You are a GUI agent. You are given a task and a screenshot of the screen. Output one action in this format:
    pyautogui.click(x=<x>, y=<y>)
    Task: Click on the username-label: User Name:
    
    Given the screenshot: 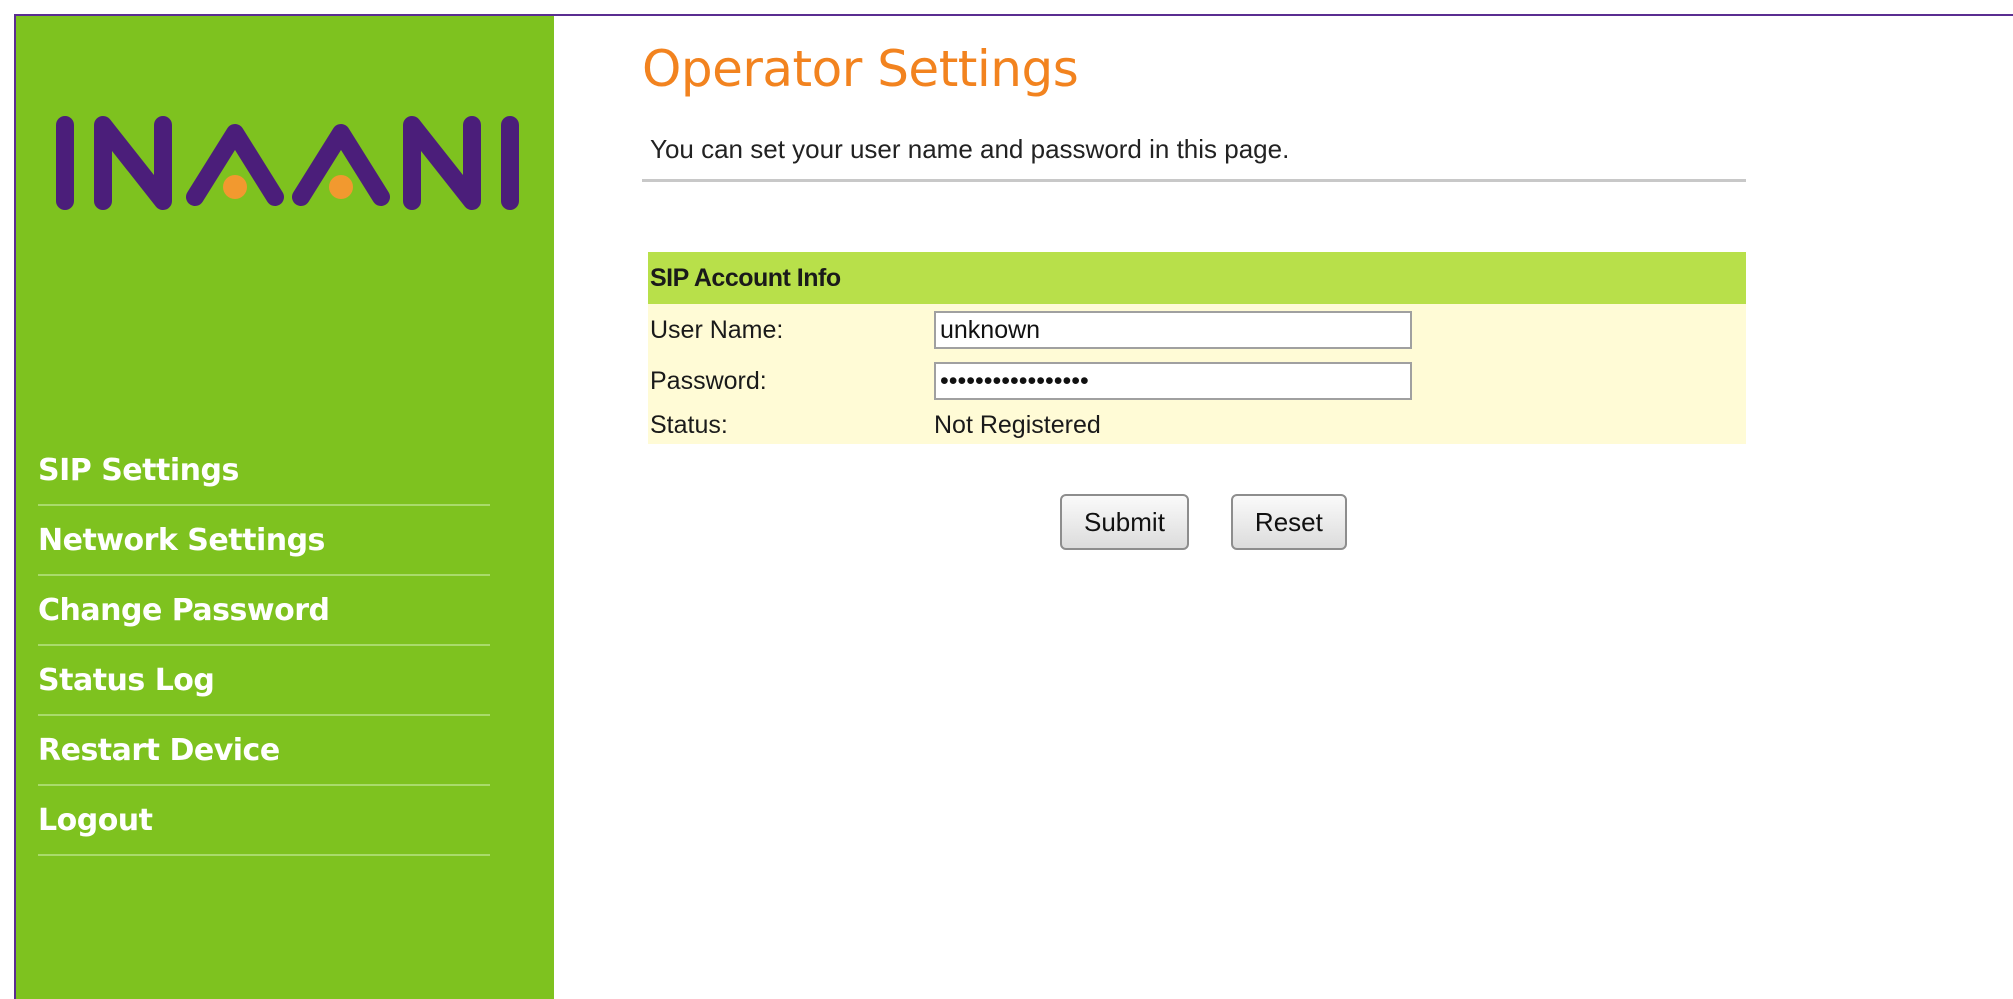 What is the action you would take?
    pyautogui.click(x=790, y=330)
    